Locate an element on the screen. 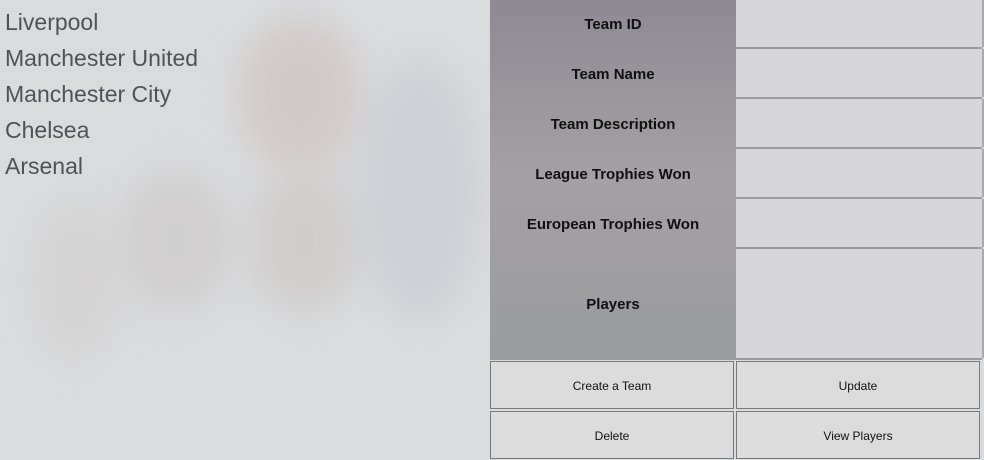  team-list-item-arsenal: Arsenal is located at coordinates (249, 166).